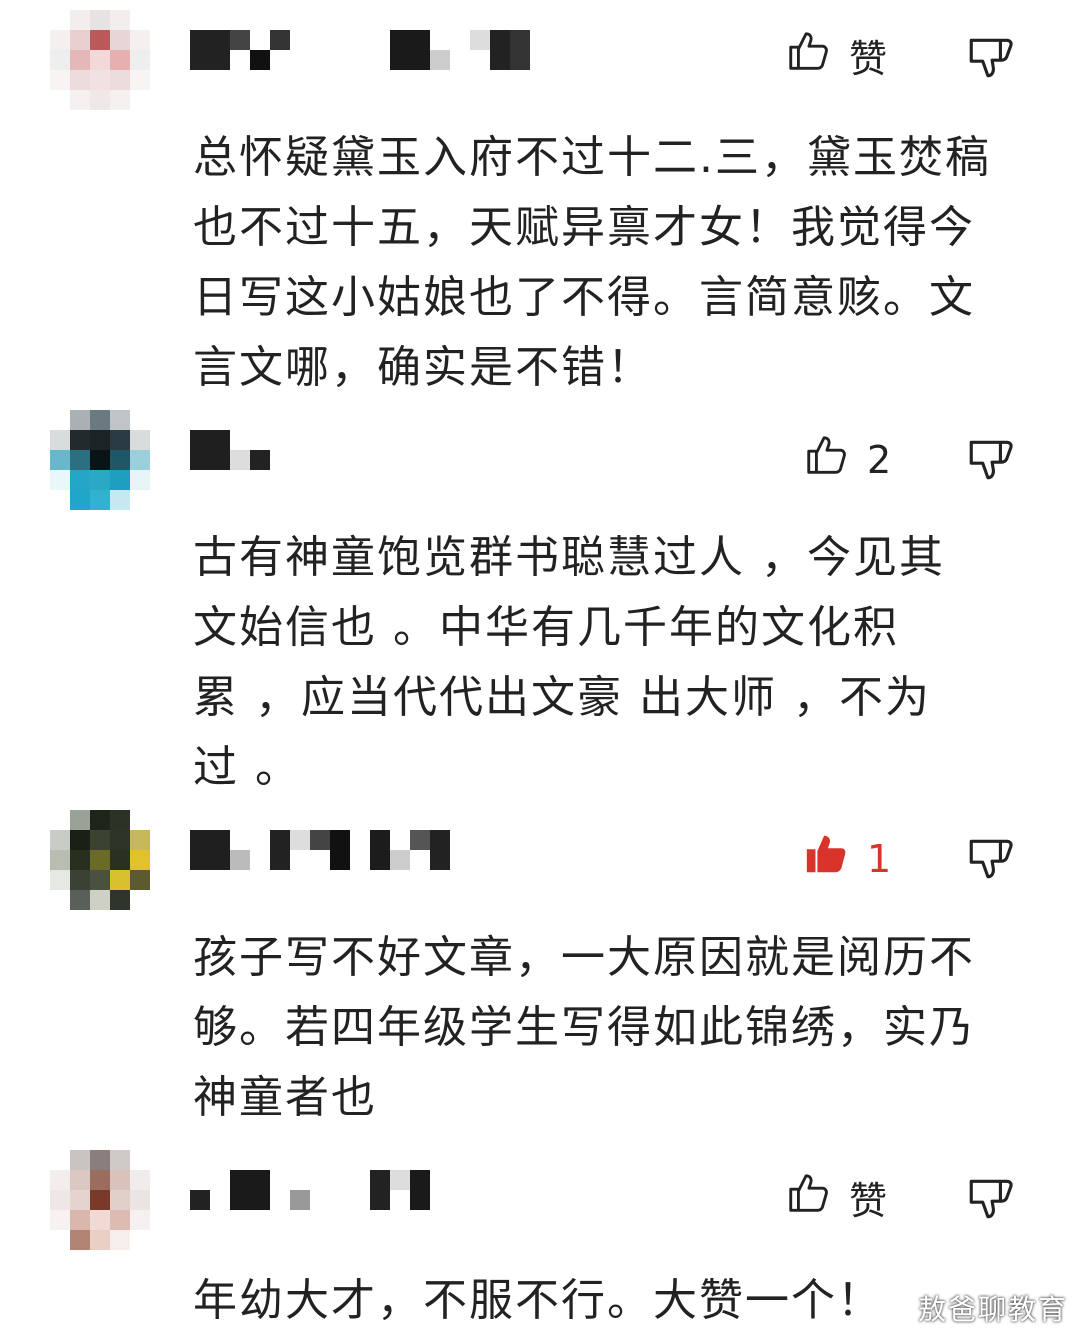  I want to click on comment-text: 孩子写不好文章，一大原因就是阅历不 够。若四年级学生写得如此锦绣，实乃 神童者也, so click(584, 1027).